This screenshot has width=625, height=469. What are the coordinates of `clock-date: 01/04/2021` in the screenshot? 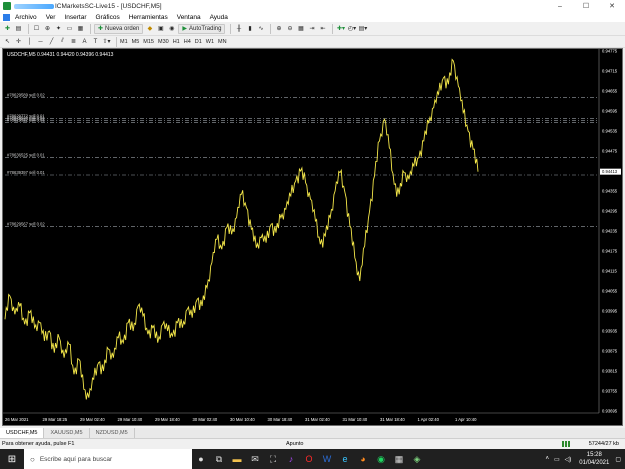 It's located at (594, 463).